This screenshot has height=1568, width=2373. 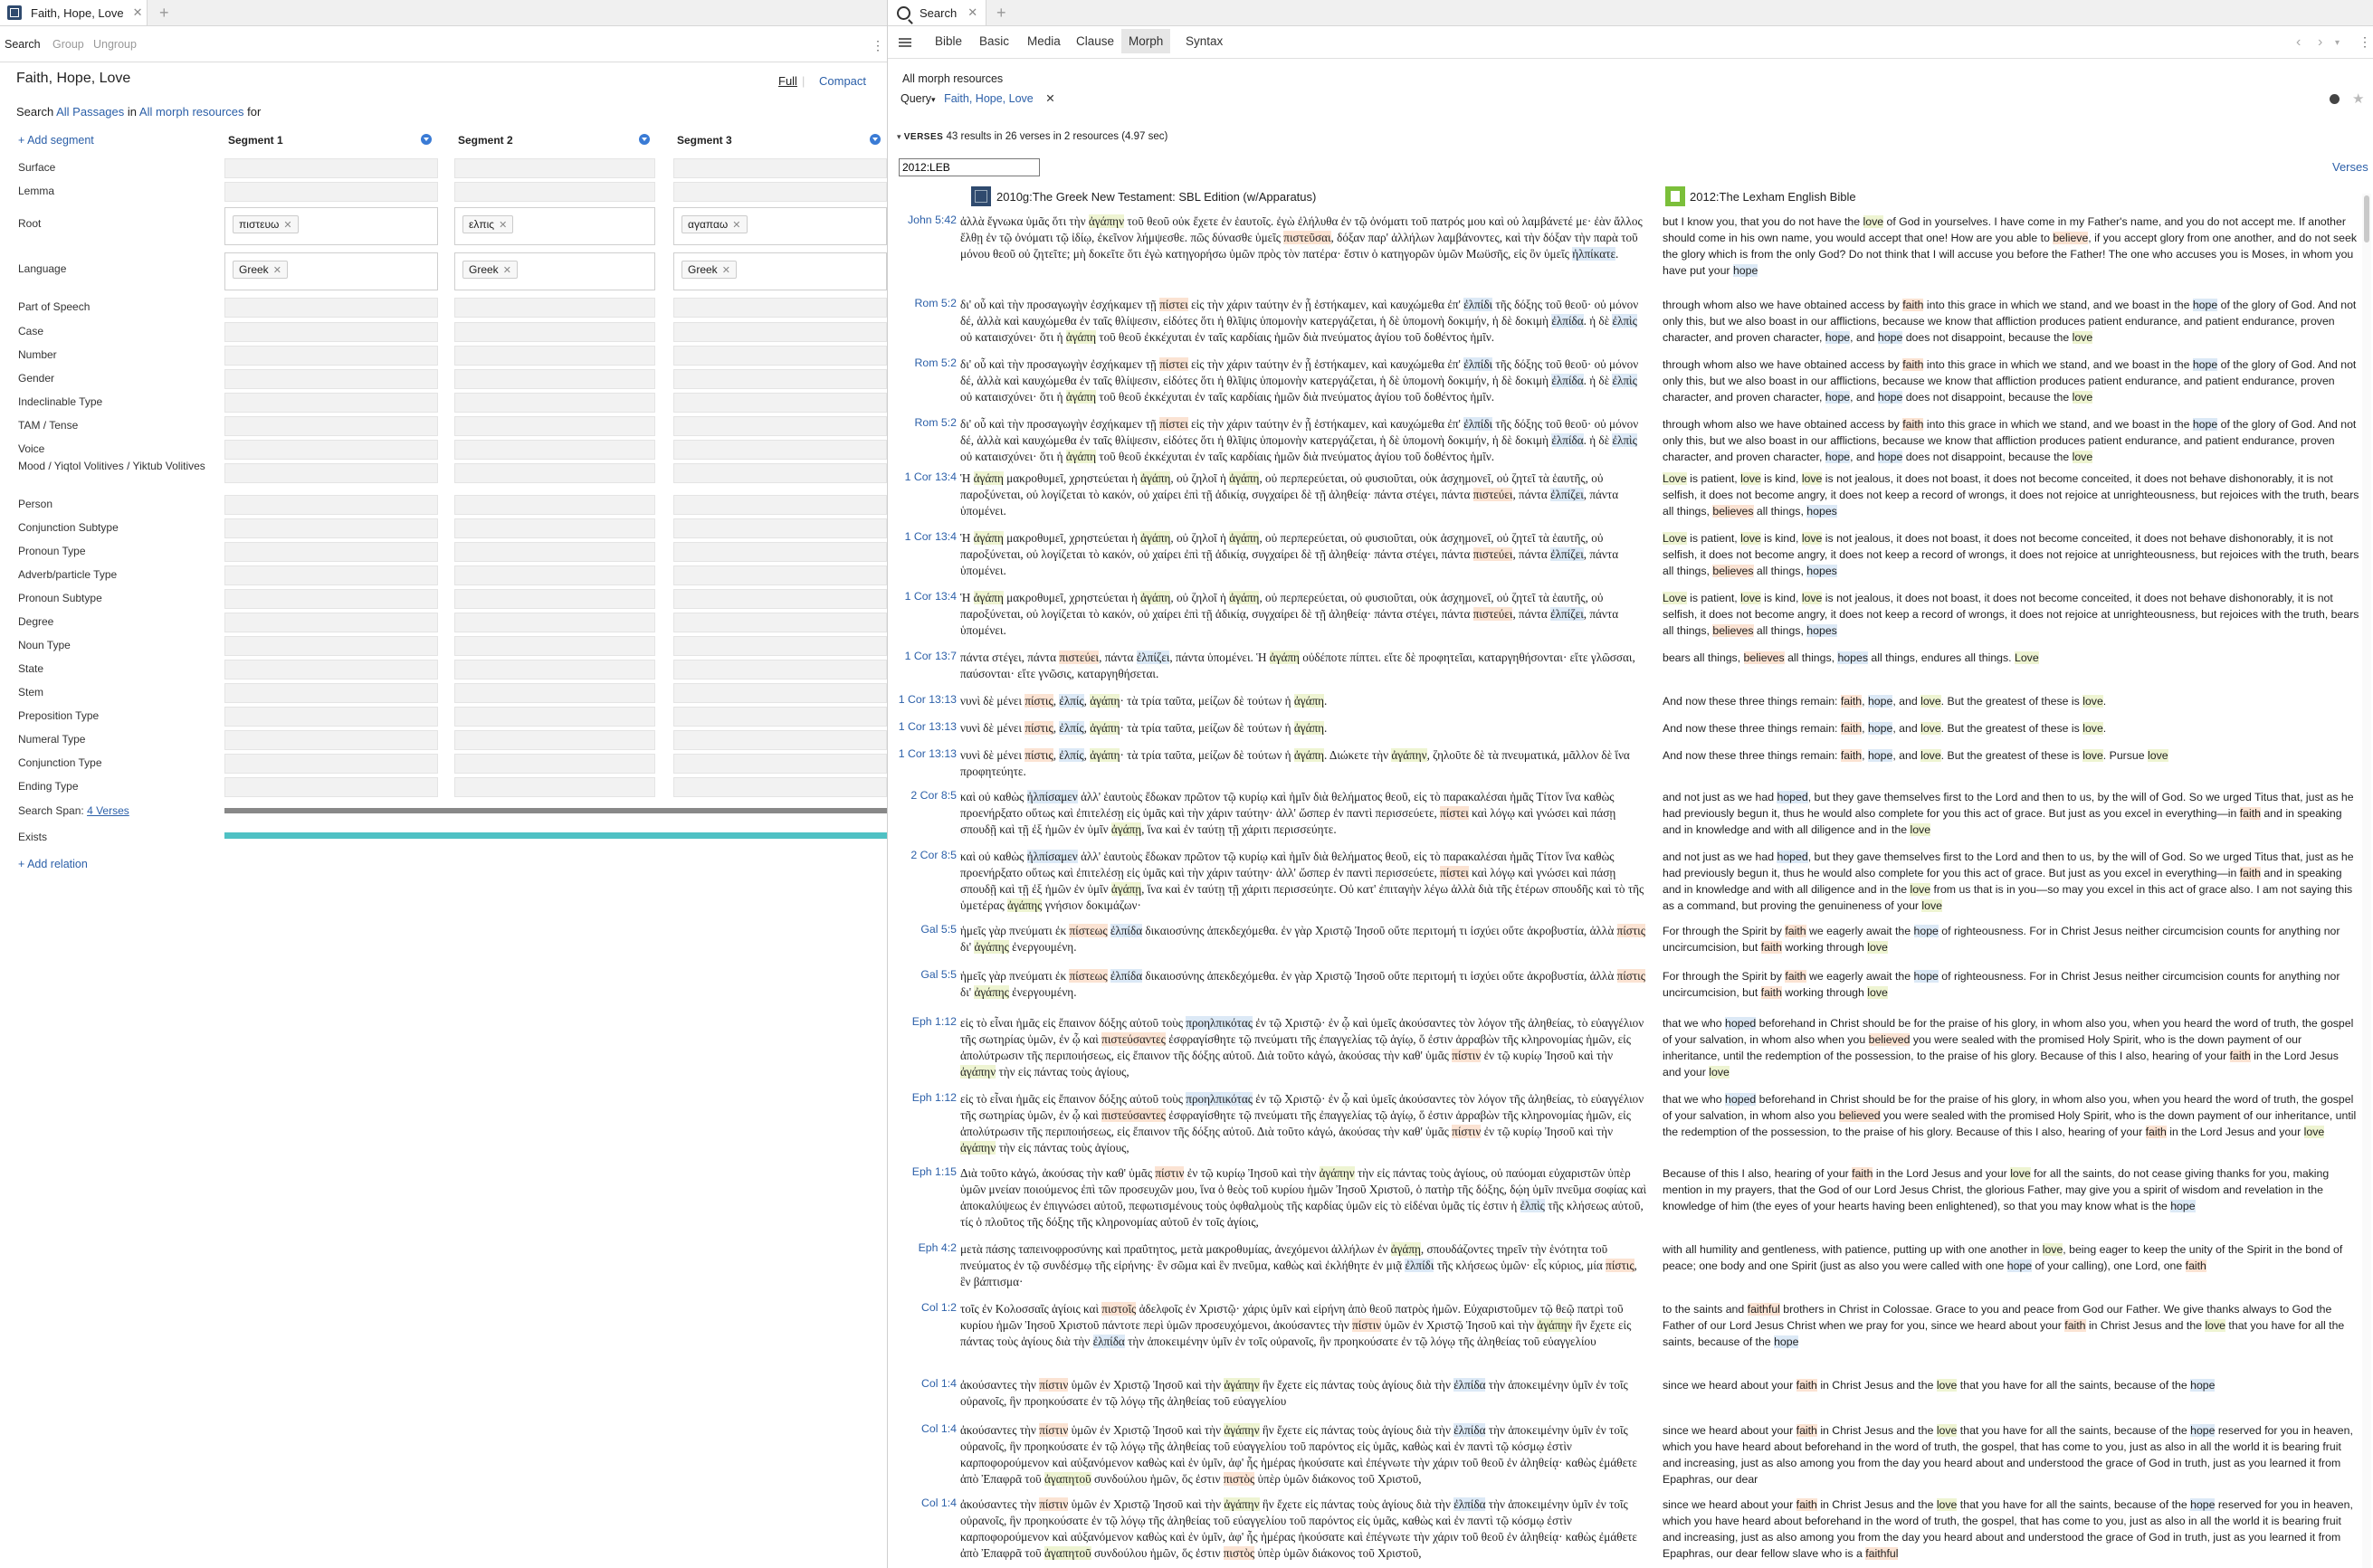 What do you see at coordinates (266, 224) in the screenshot?
I see `root-chip: πιστευω ✕` at bounding box center [266, 224].